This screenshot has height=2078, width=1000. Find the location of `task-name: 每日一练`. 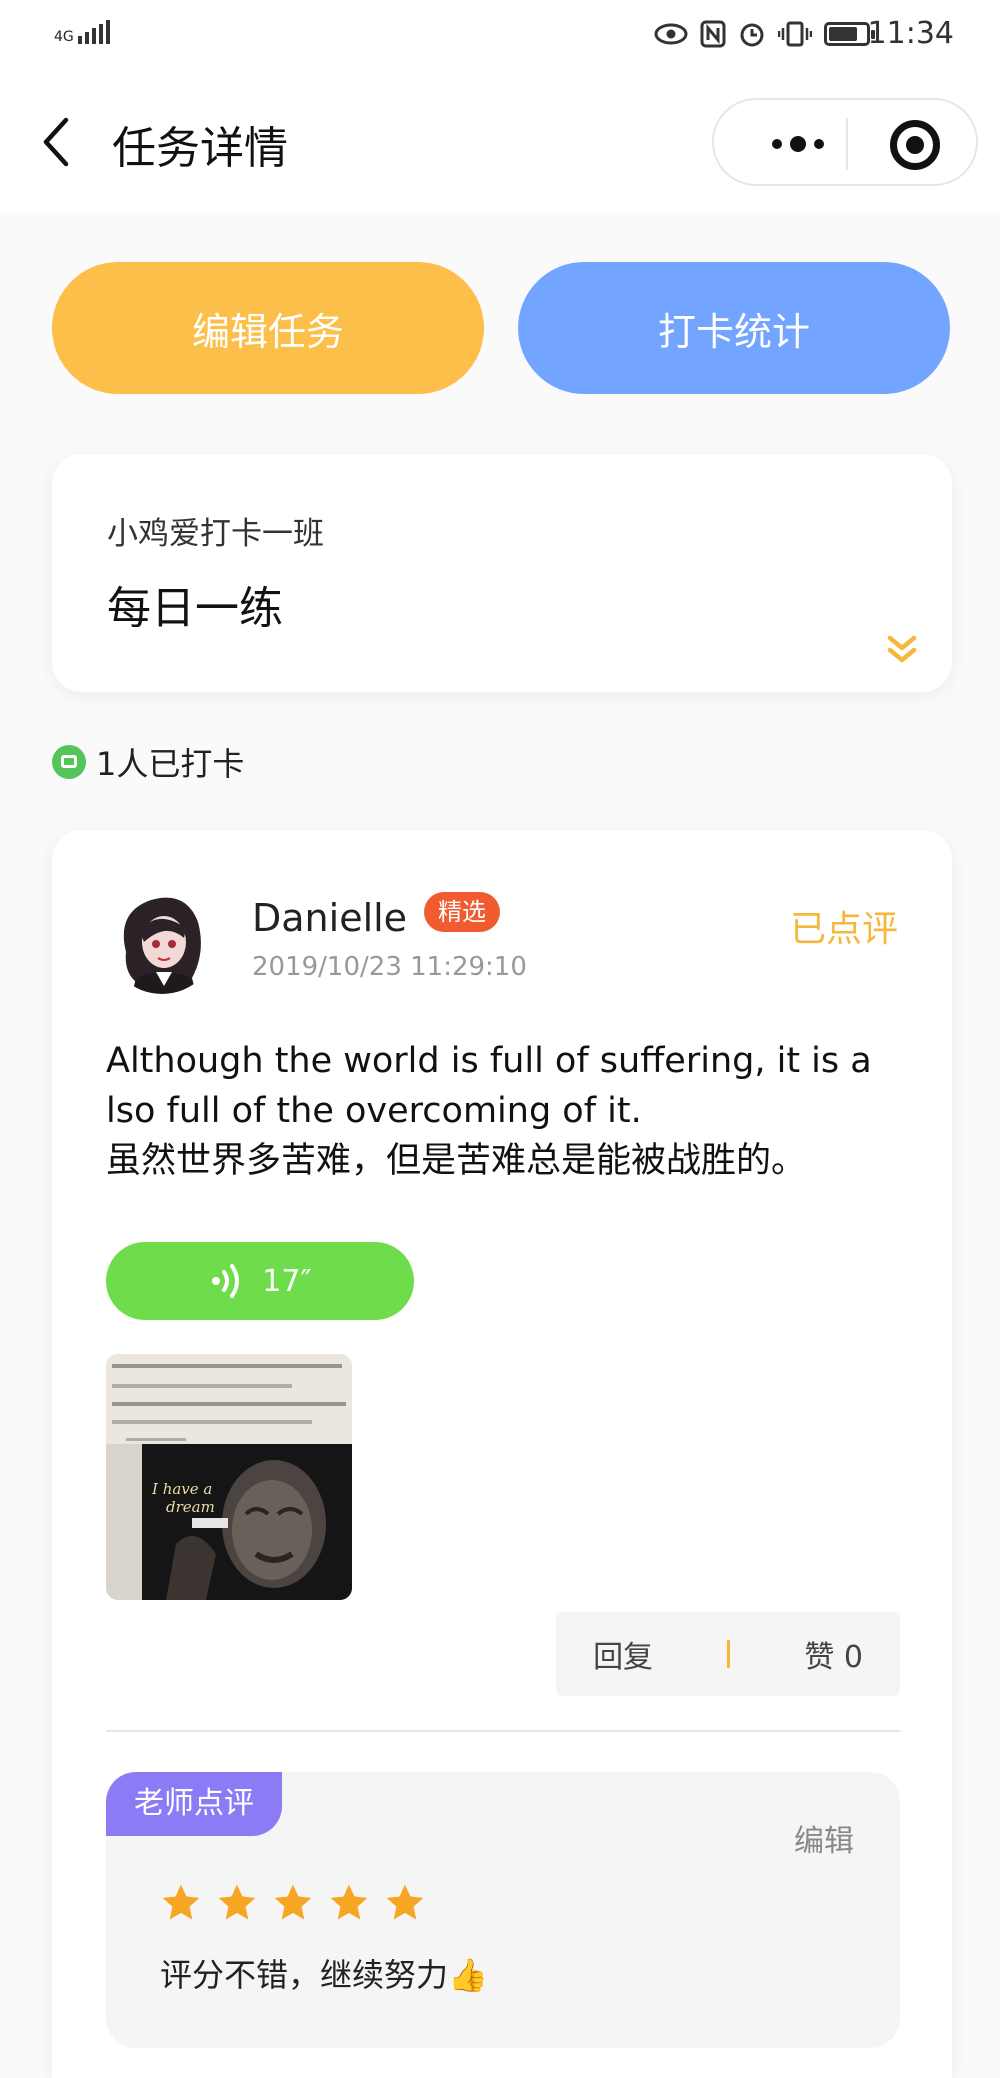

task-name: 每日一练 is located at coordinates (195, 608).